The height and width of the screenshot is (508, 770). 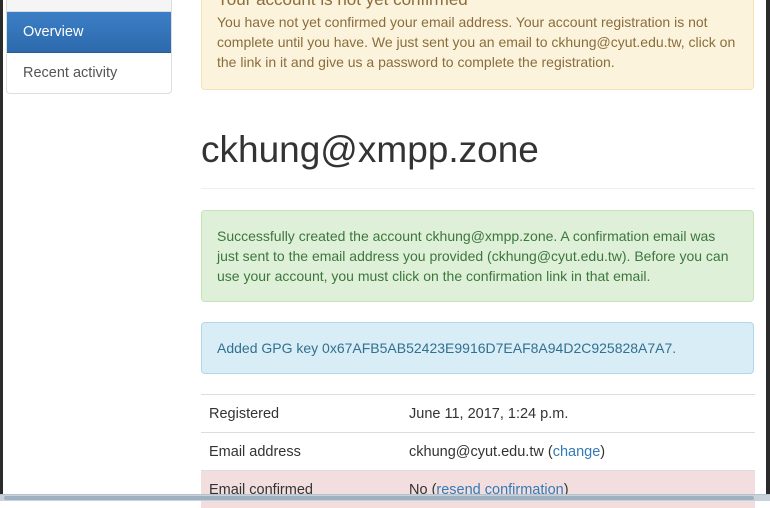 I want to click on table-row: Registered June 11, 2017, 1:24 p.m., so click(x=478, y=414).